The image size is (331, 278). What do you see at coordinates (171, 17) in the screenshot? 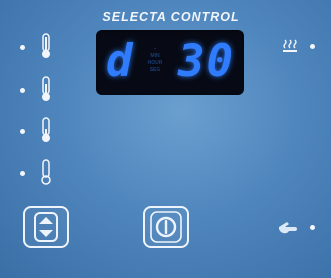
I see `brand-label: SELECTA CONTROL` at bounding box center [171, 17].